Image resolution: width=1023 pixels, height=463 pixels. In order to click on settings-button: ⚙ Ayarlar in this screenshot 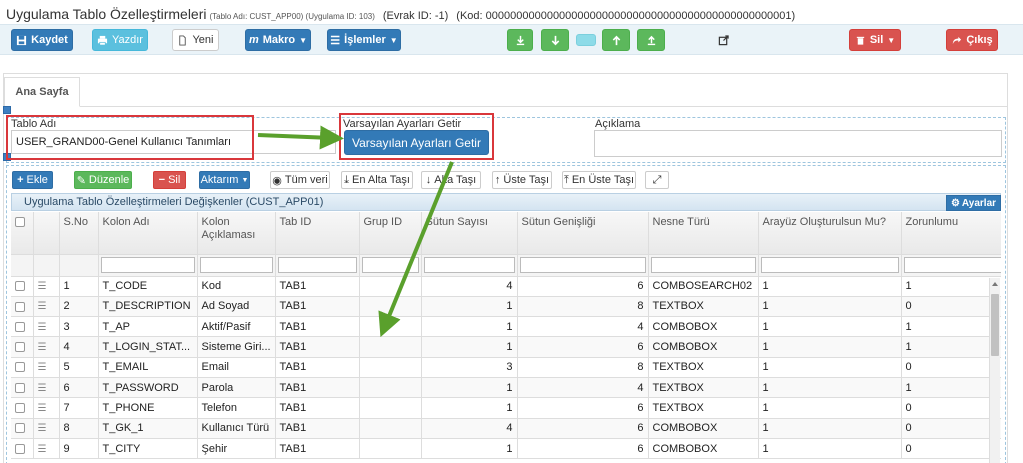, I will do `click(973, 203)`.